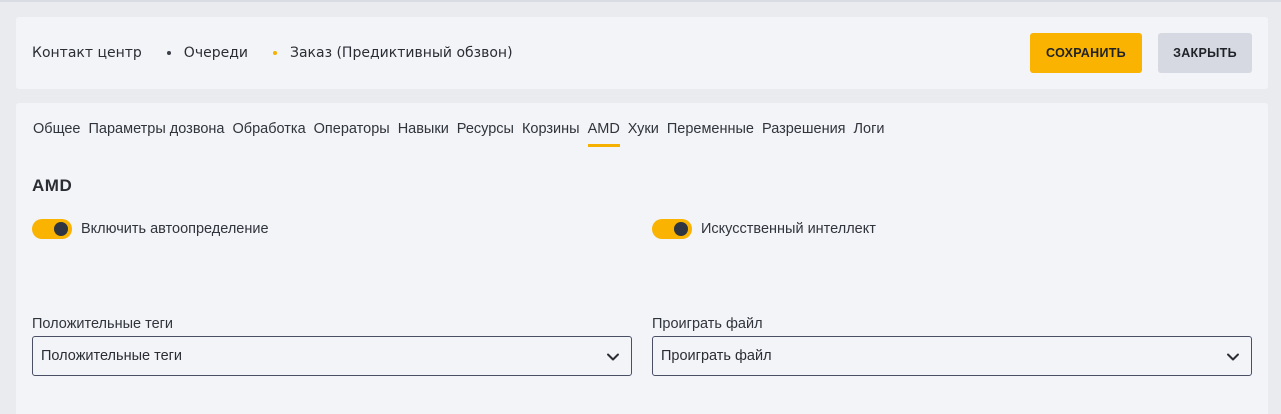  I want to click on top-divider, so click(640, 1).